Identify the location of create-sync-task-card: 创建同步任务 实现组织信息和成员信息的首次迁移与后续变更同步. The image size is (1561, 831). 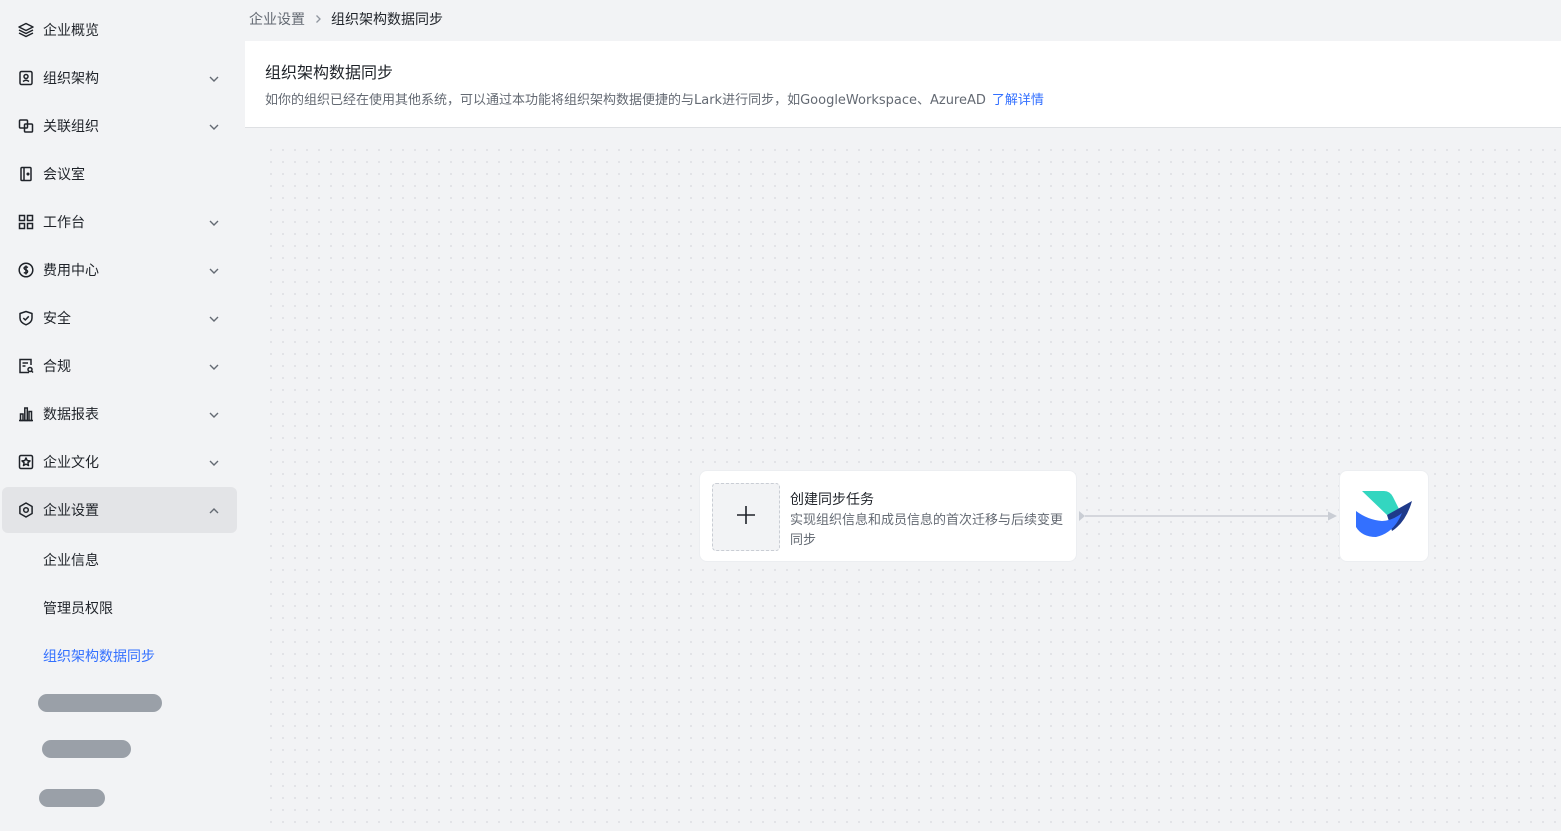
(888, 516).